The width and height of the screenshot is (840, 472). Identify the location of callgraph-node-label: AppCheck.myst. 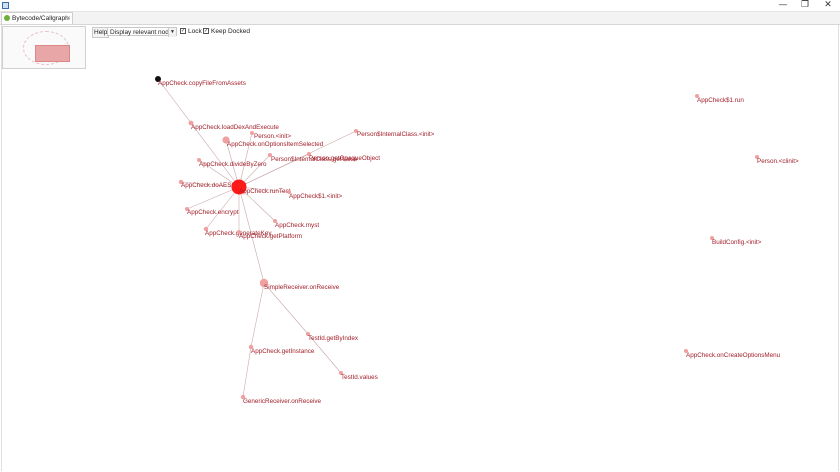
(297, 225).